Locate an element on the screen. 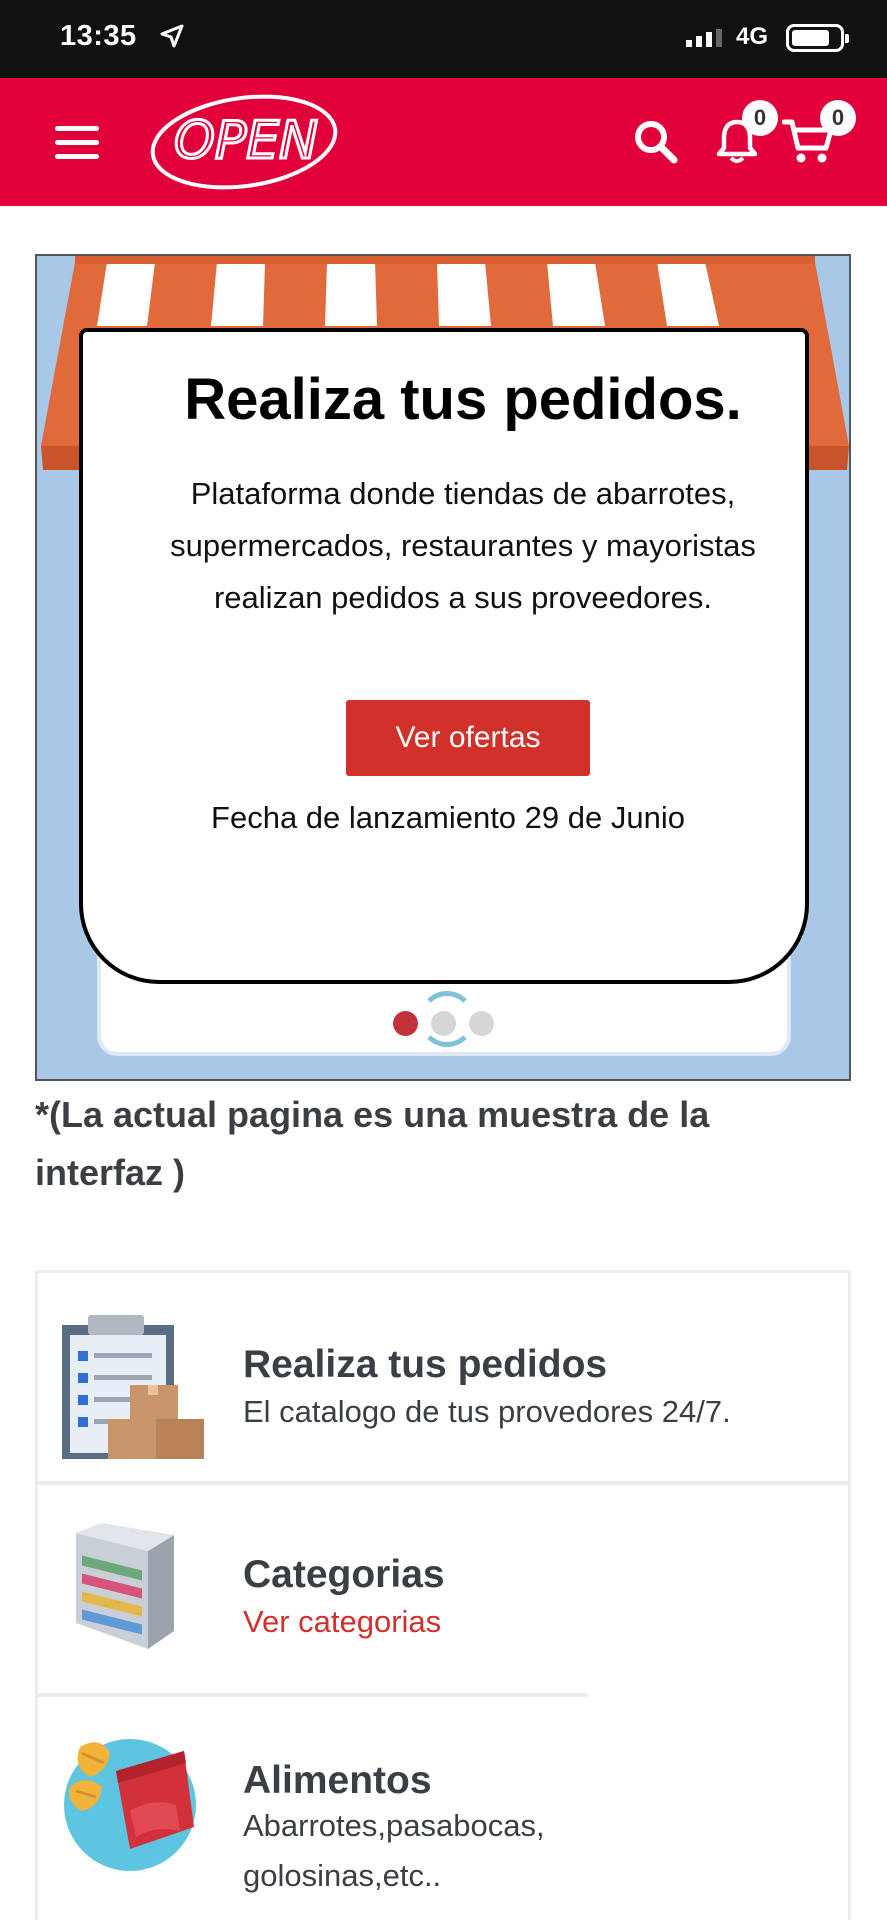 The image size is (887, 1920). hamburger-menu-icon is located at coordinates (77, 143).